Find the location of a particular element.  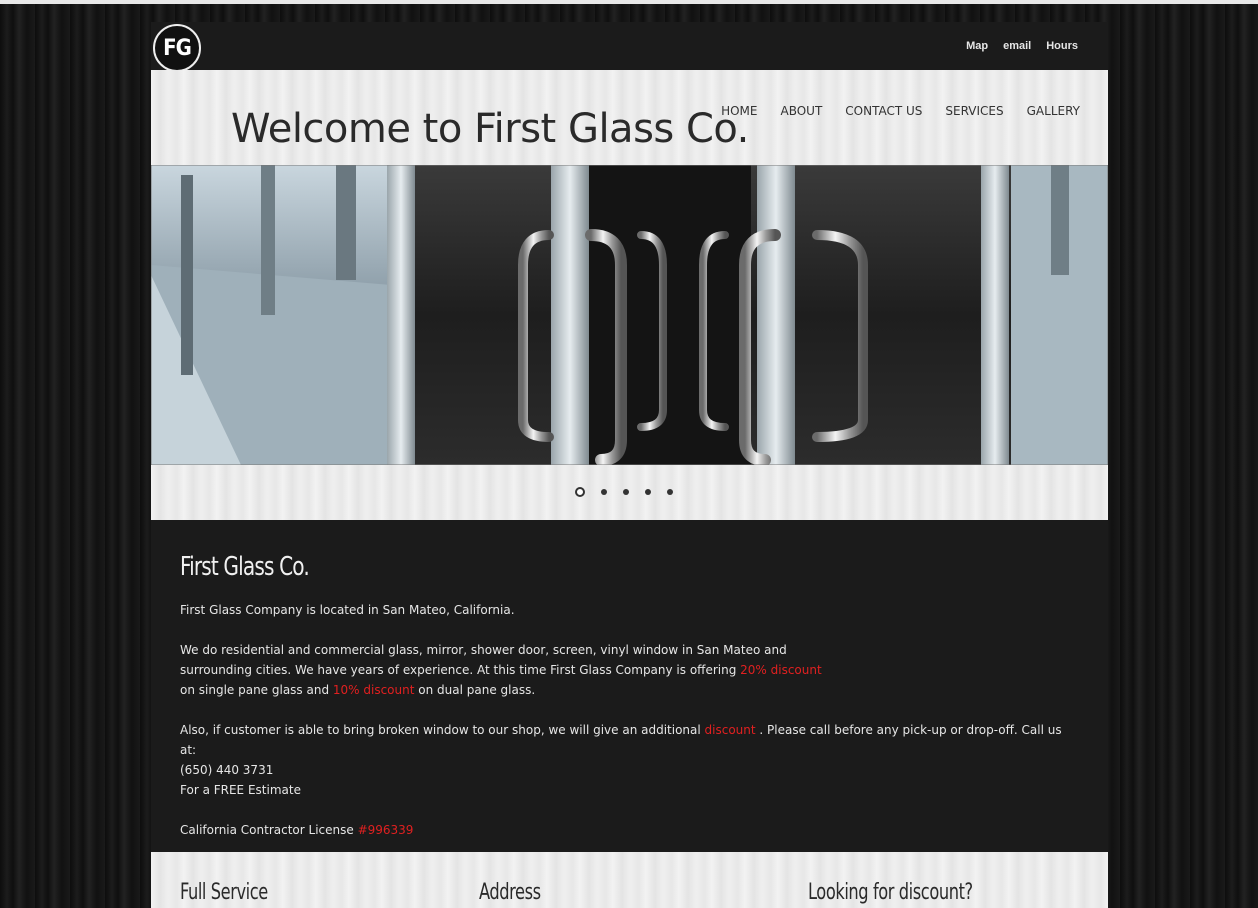

footer-heading-full-service: Full Service is located at coordinates (224, 892).